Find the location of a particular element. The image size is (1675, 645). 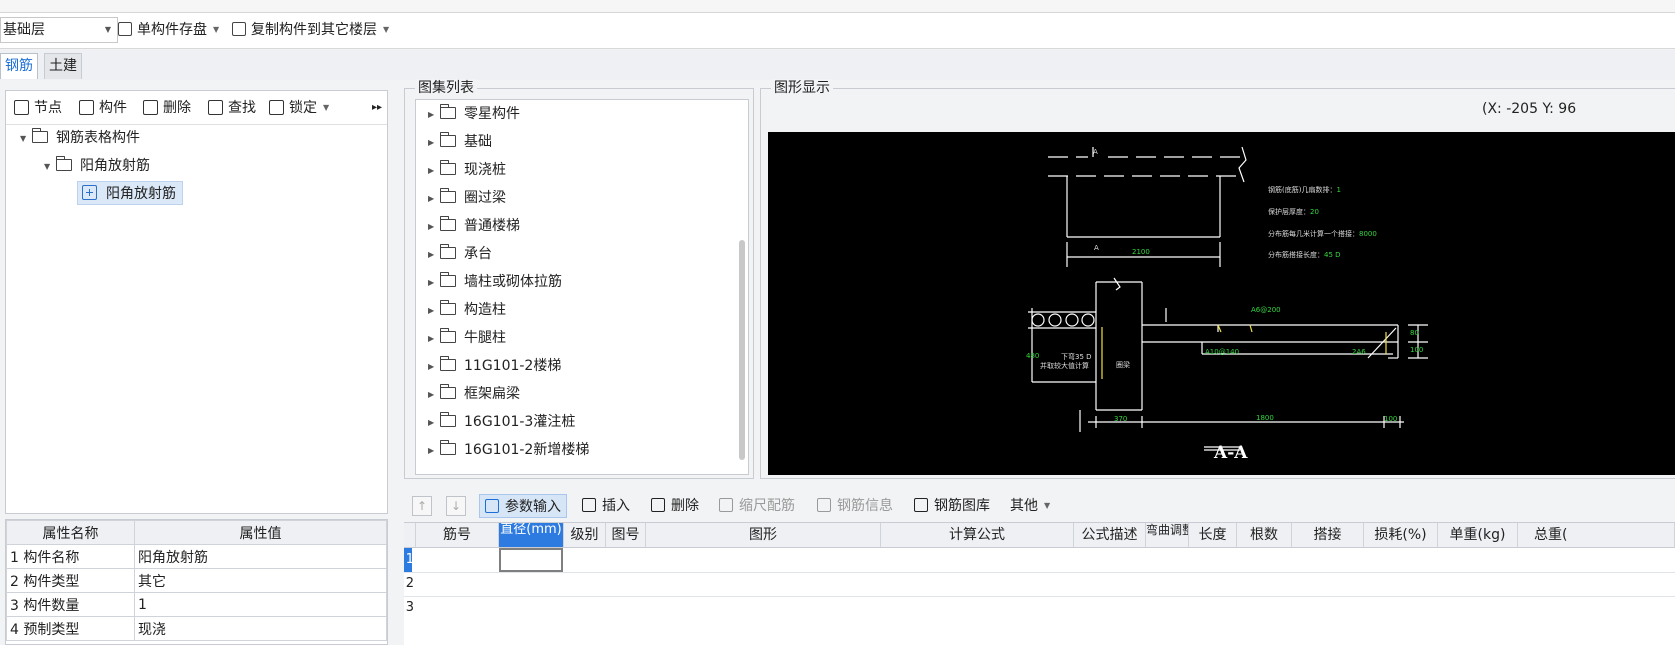

tab-rebar: 钢筋 is located at coordinates (19, 66).